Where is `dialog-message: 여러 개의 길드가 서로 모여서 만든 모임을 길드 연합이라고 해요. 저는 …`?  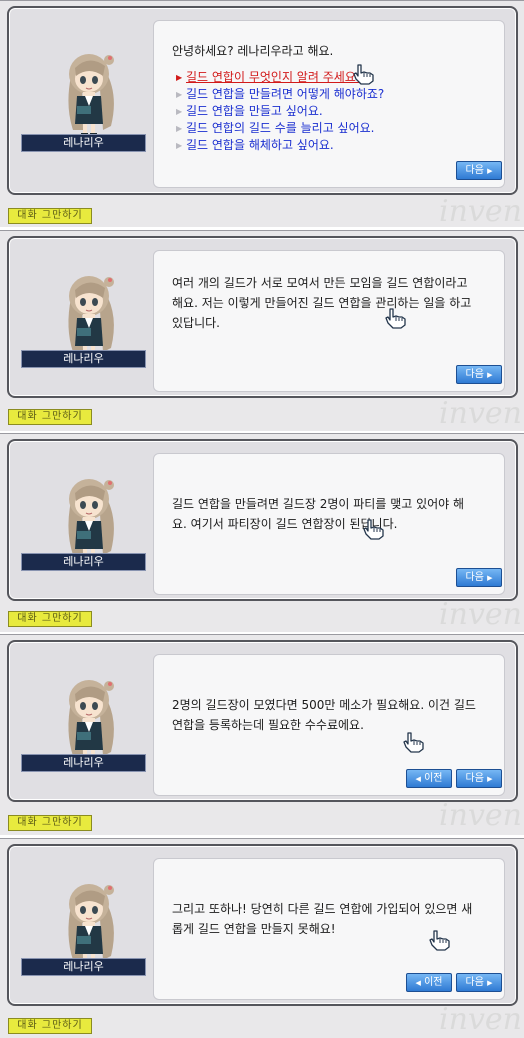
dialog-message: 여러 개의 길드가 서로 모여서 만든 모임을 길드 연합이라고 해요. 저는 … is located at coordinates (322, 303).